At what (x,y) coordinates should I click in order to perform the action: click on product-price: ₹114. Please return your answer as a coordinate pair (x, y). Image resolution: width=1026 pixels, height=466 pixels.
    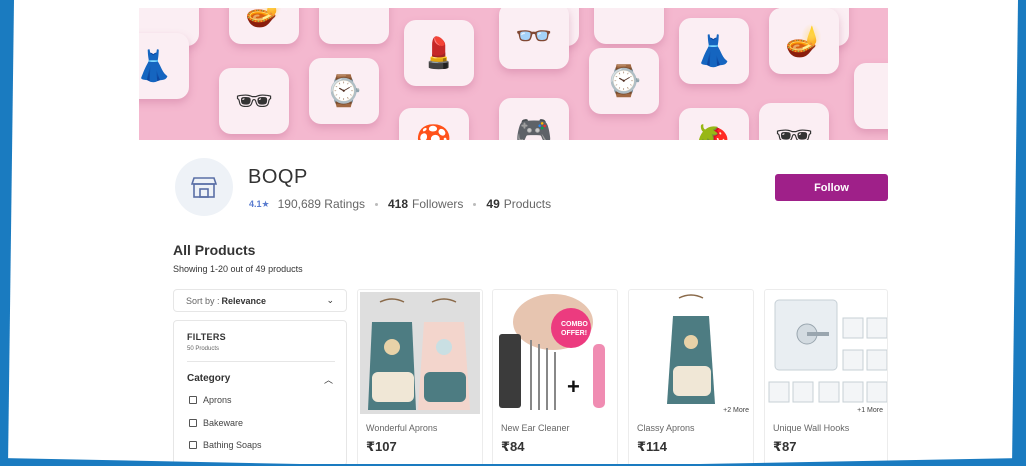
    Looking at the image, I should click on (652, 446).